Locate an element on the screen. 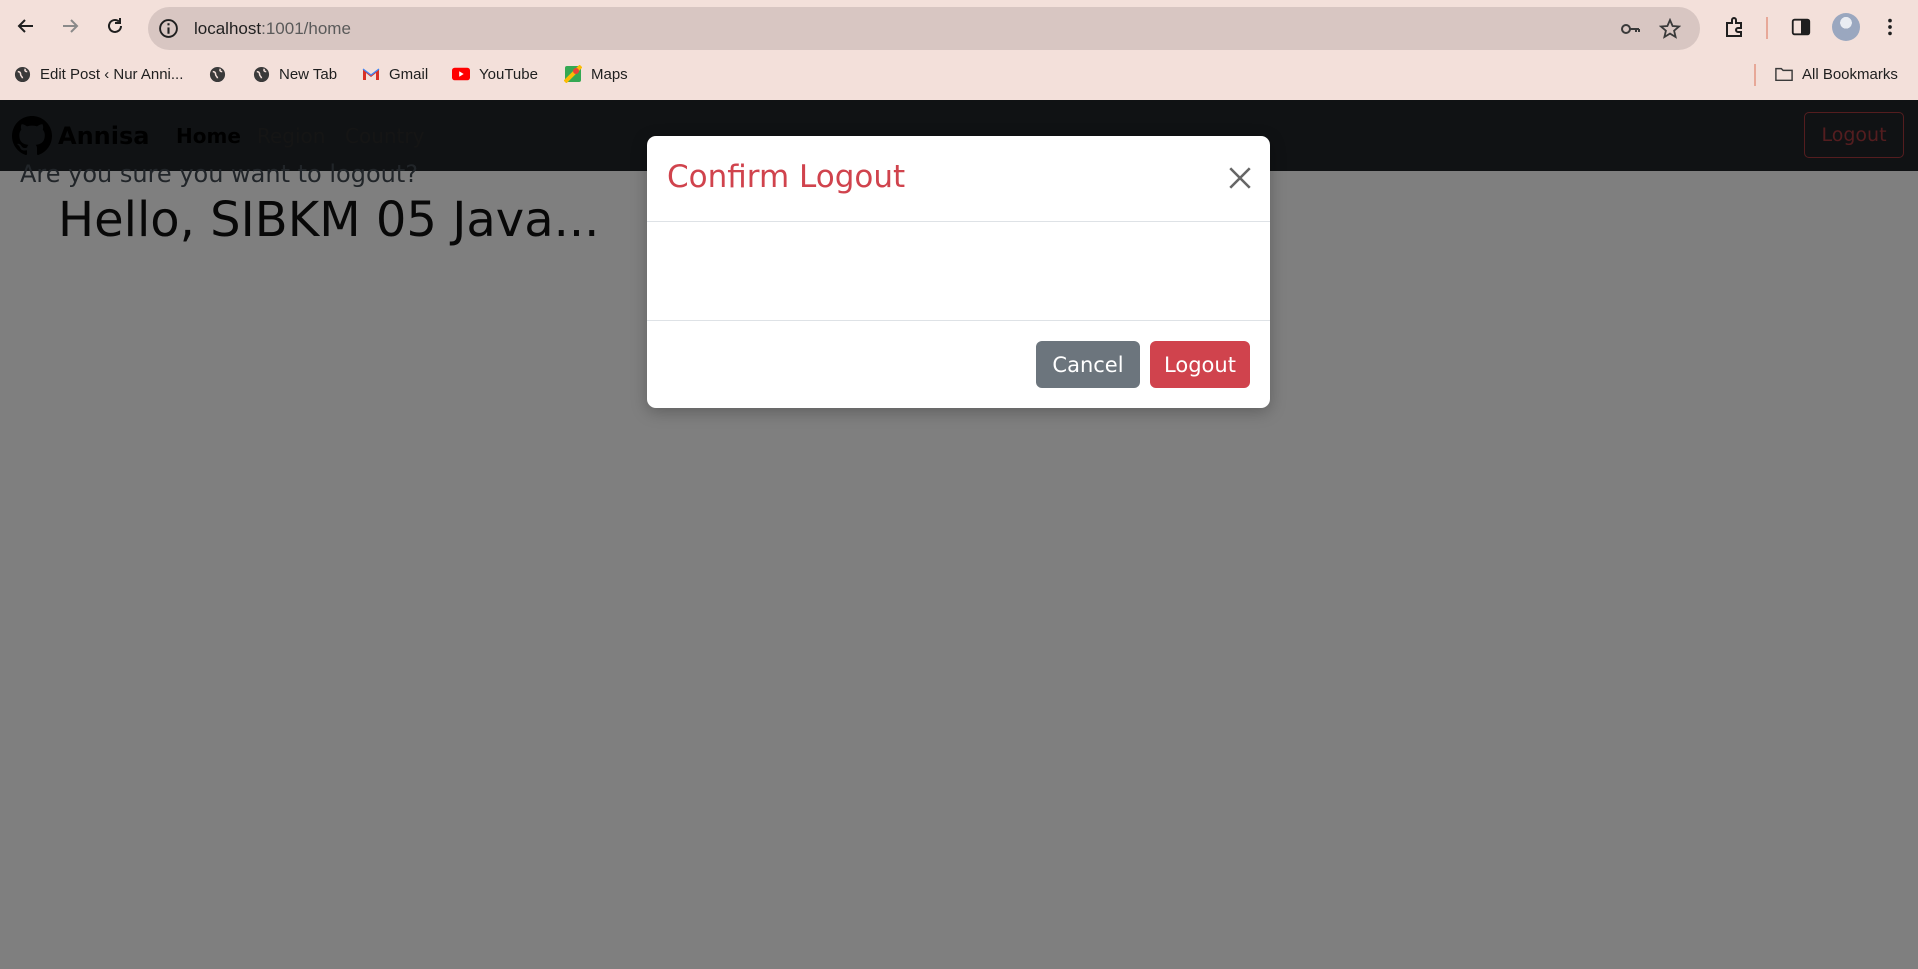 This screenshot has width=1918, height=969. gmail-icon is located at coordinates (371, 74).